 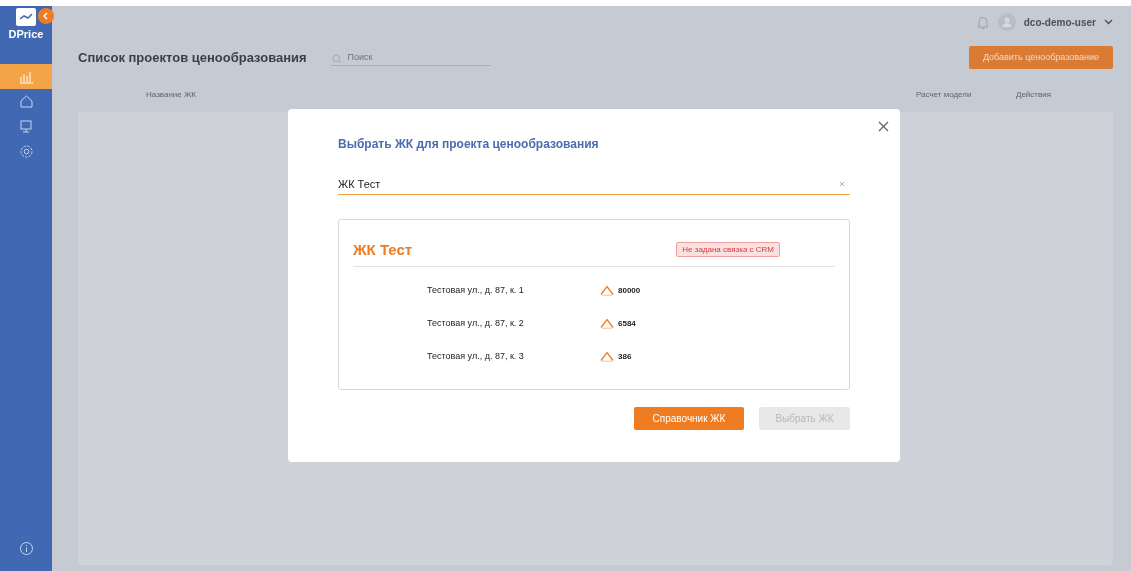 I want to click on apartment-count: 80000, so click(x=629, y=290).